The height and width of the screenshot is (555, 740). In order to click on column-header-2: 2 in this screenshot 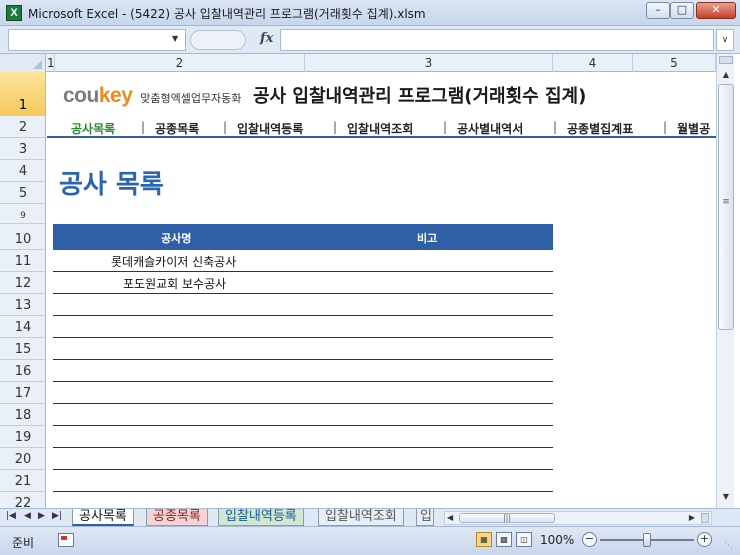, I will do `click(180, 63)`.